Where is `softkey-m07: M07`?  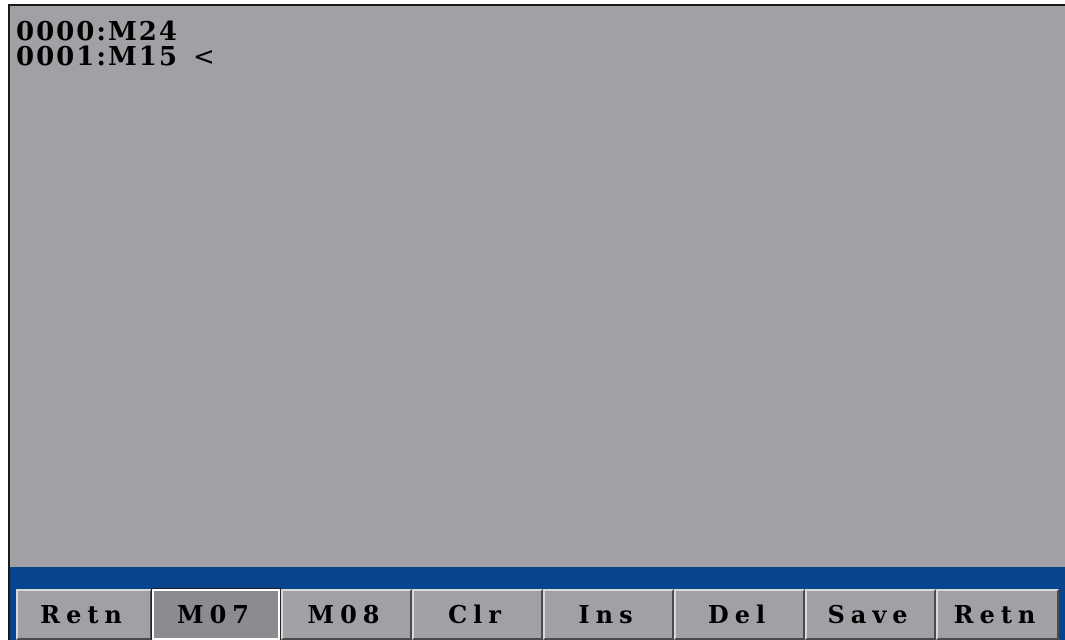 softkey-m07: M07 is located at coordinates (216, 614).